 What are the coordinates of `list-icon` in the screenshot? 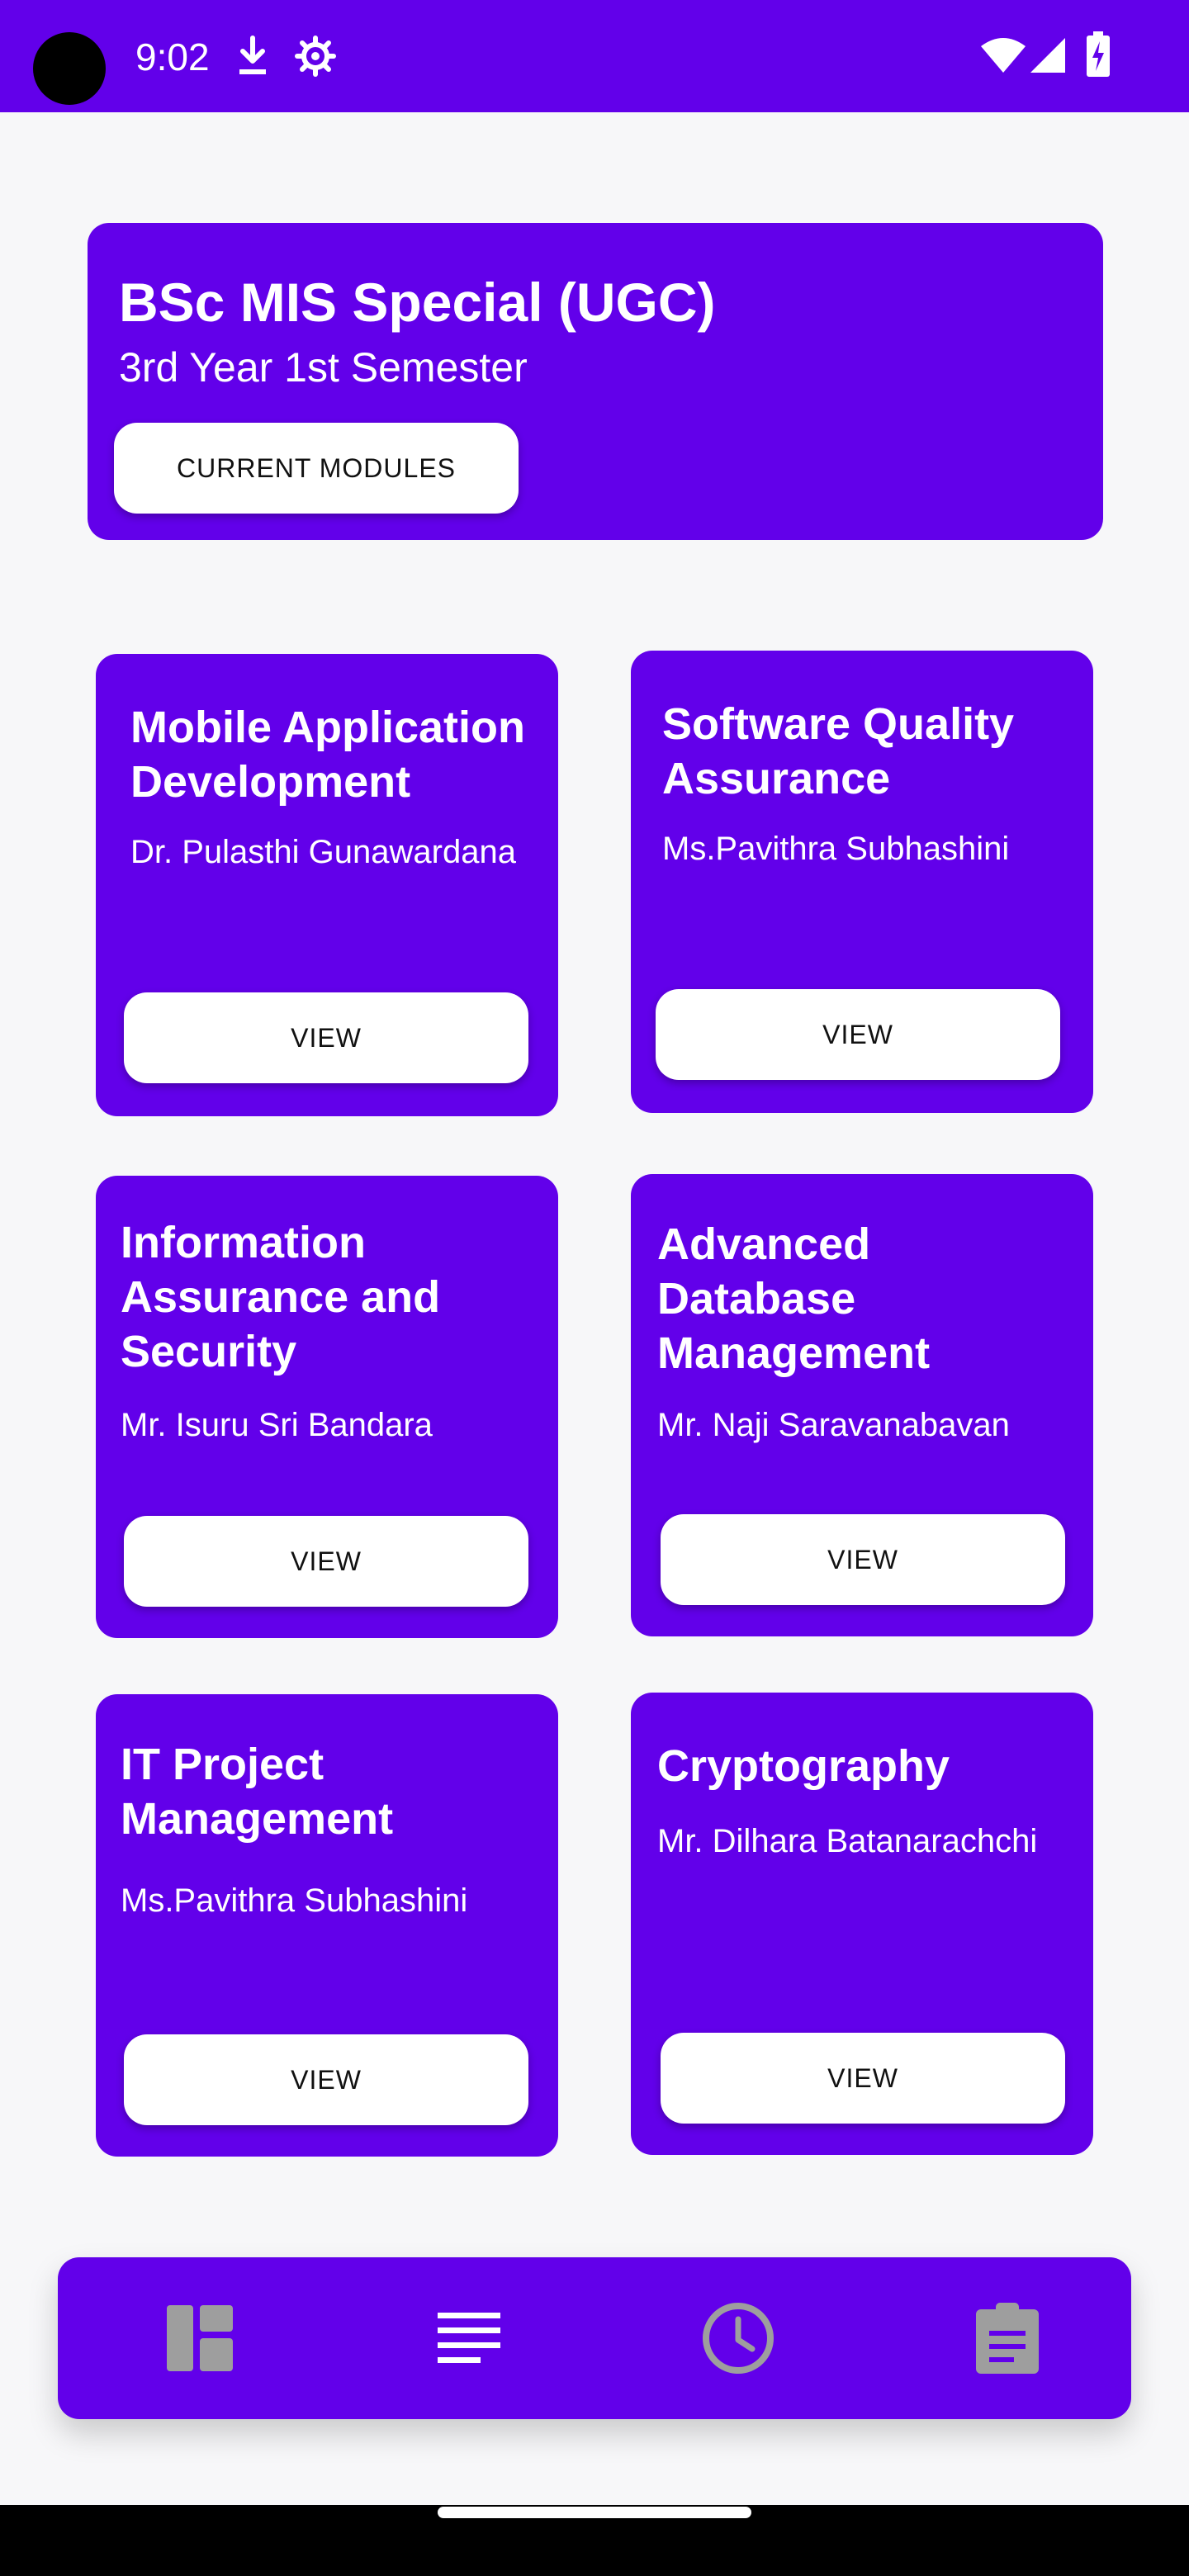 It's located at (469, 2338).